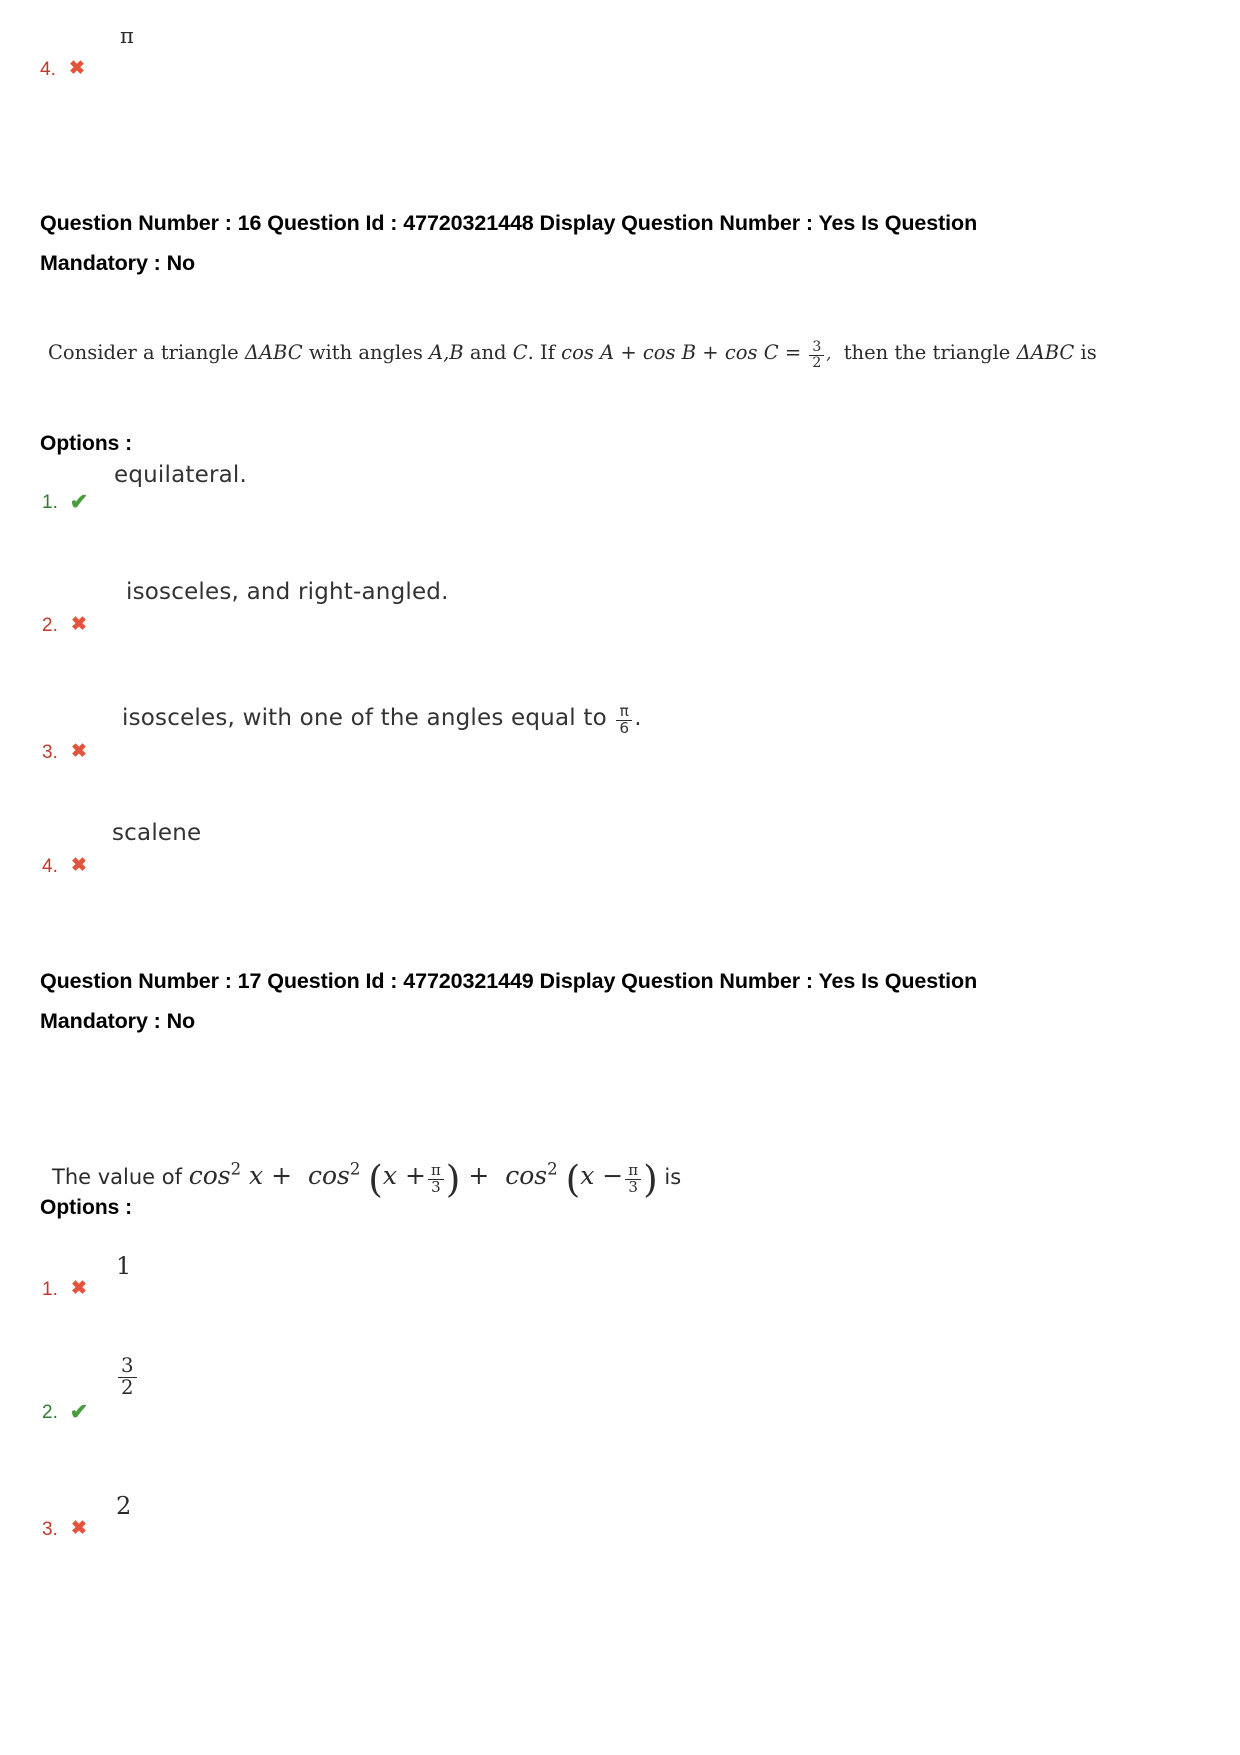  Describe the element at coordinates (209, 1175) in the screenshot. I see `stem-cos-1: cos` at that location.